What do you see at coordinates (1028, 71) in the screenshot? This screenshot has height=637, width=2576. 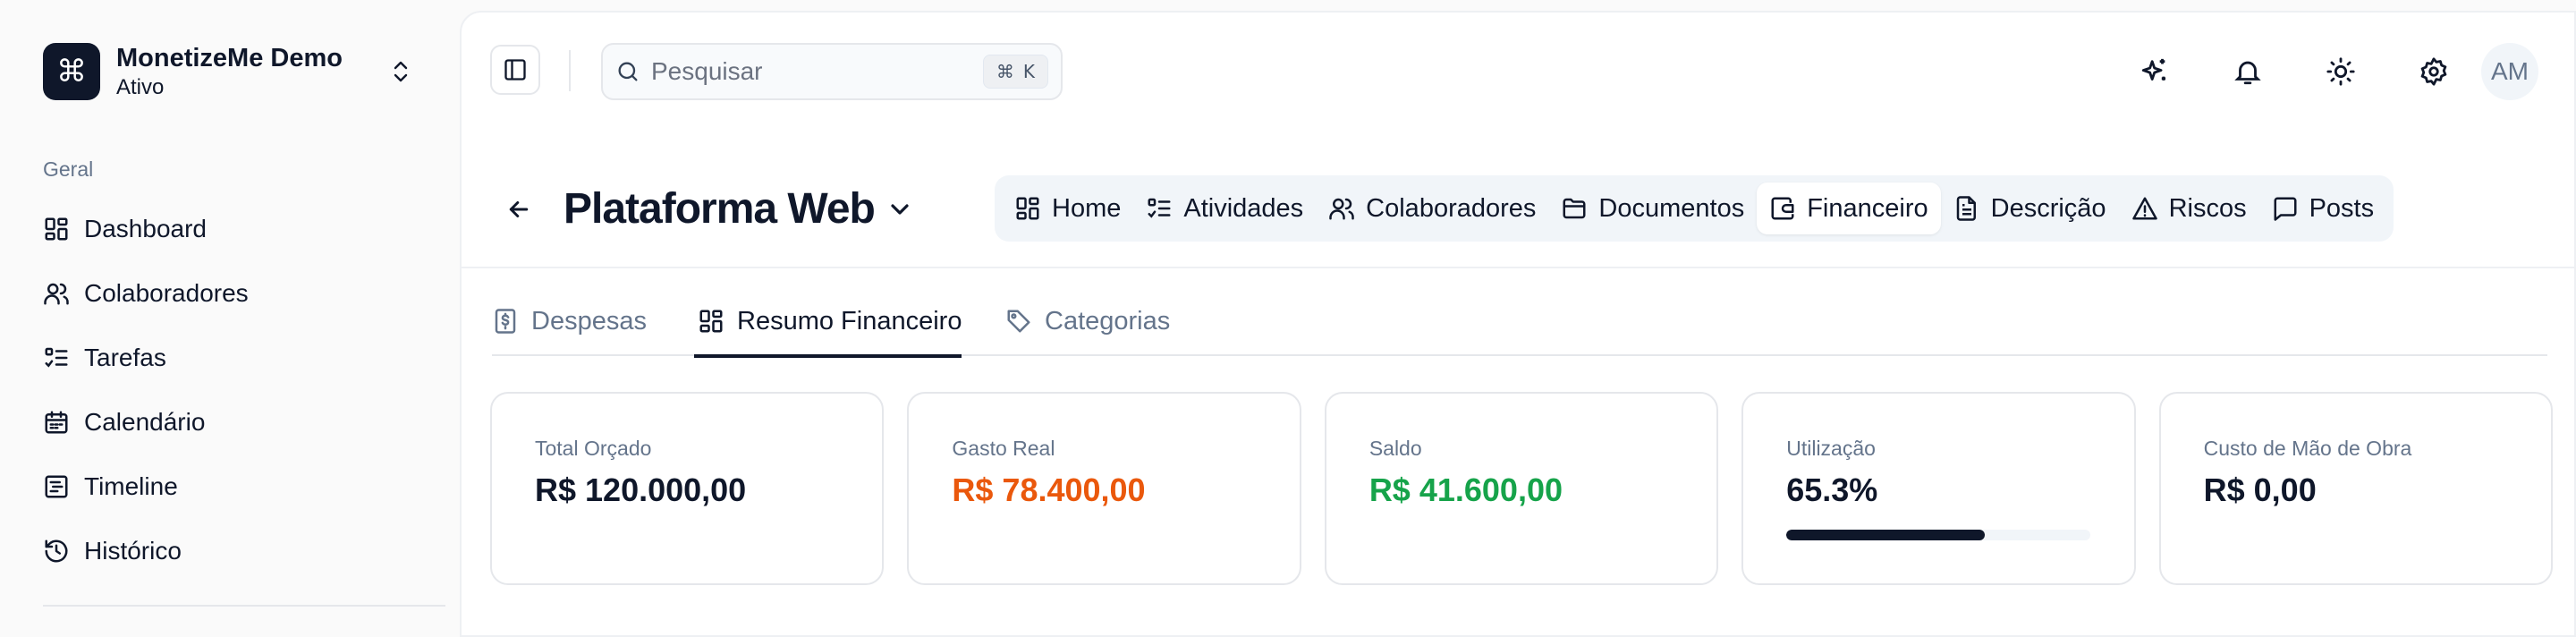 I see `shortcut-key: K` at bounding box center [1028, 71].